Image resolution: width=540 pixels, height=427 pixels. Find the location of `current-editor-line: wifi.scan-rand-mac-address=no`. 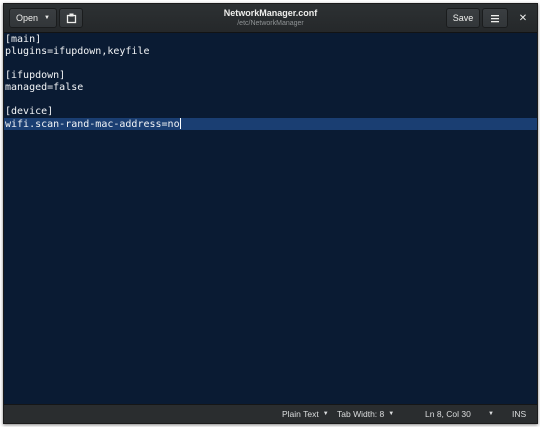

current-editor-line: wifi.scan-rand-mac-address=no is located at coordinates (270, 124).